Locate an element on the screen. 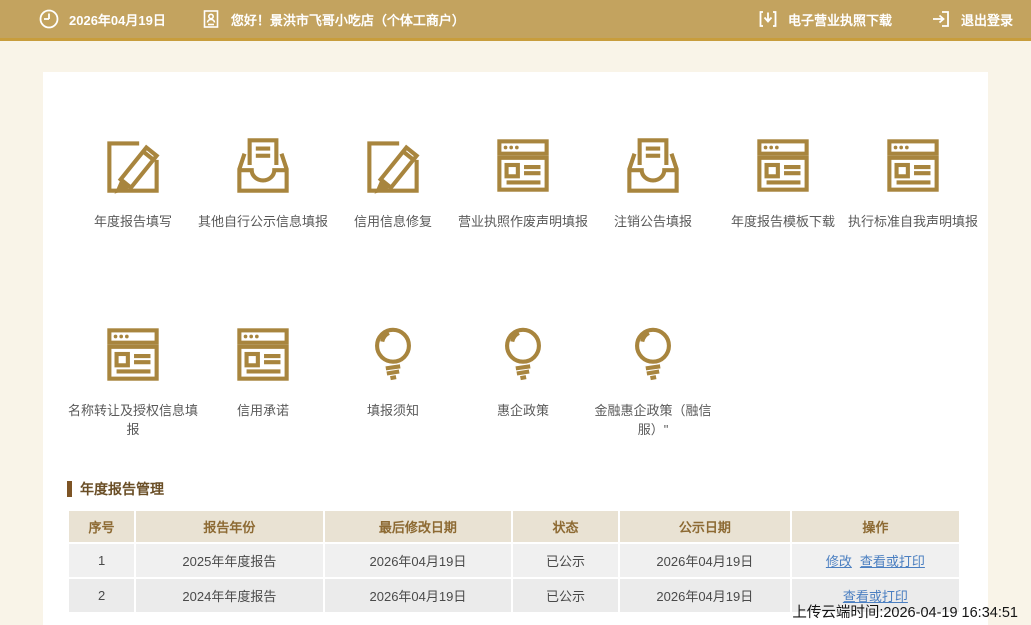  view-or-print-link: 查看或打印 is located at coordinates (892, 561).